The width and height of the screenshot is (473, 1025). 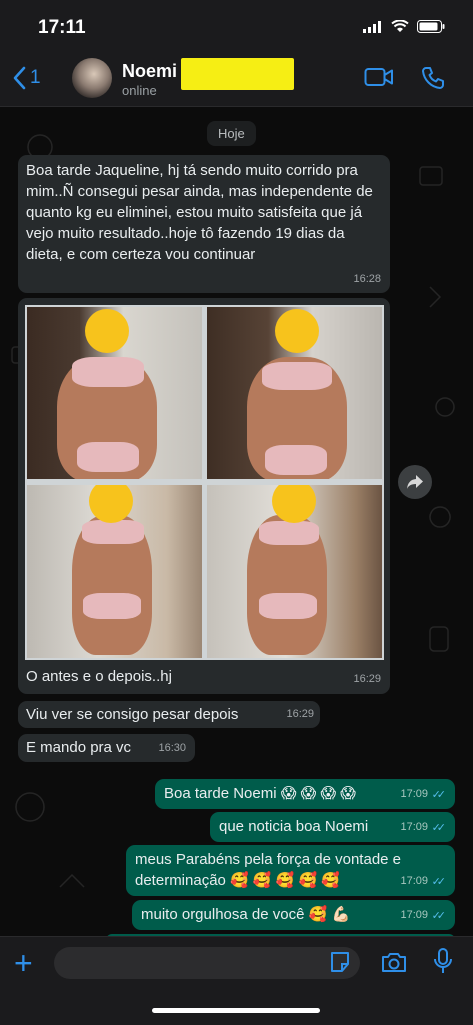 I want to click on date-divider: Hoje, so click(x=231, y=133).